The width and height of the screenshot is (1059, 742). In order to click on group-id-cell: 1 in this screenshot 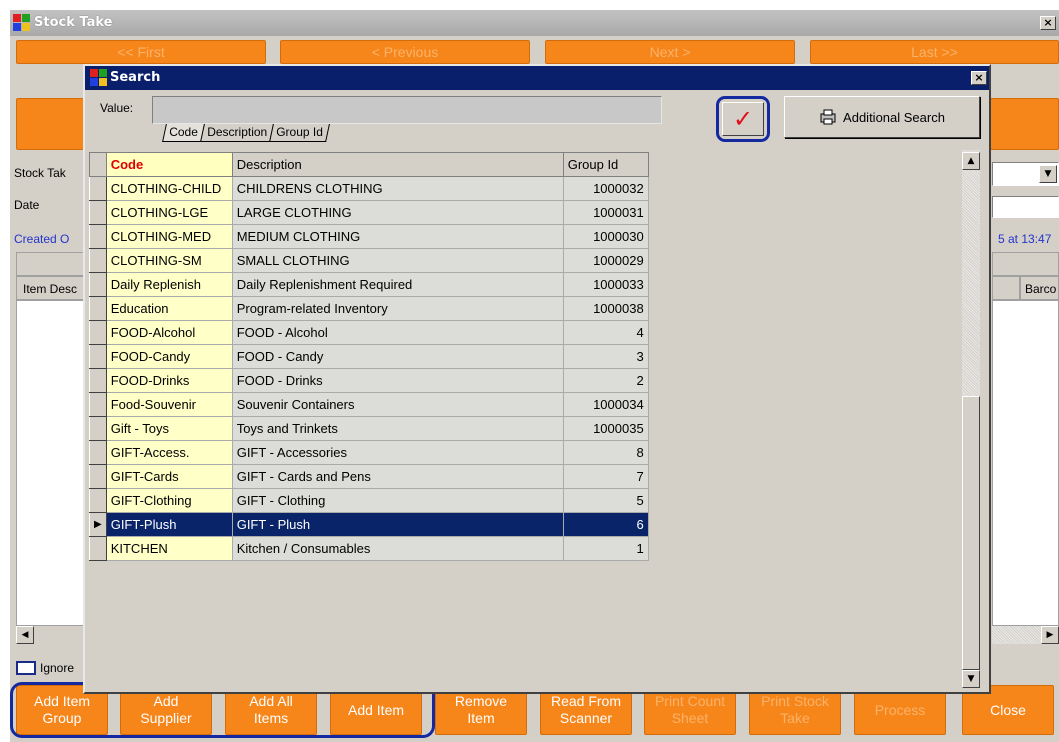, I will do `click(605, 548)`.